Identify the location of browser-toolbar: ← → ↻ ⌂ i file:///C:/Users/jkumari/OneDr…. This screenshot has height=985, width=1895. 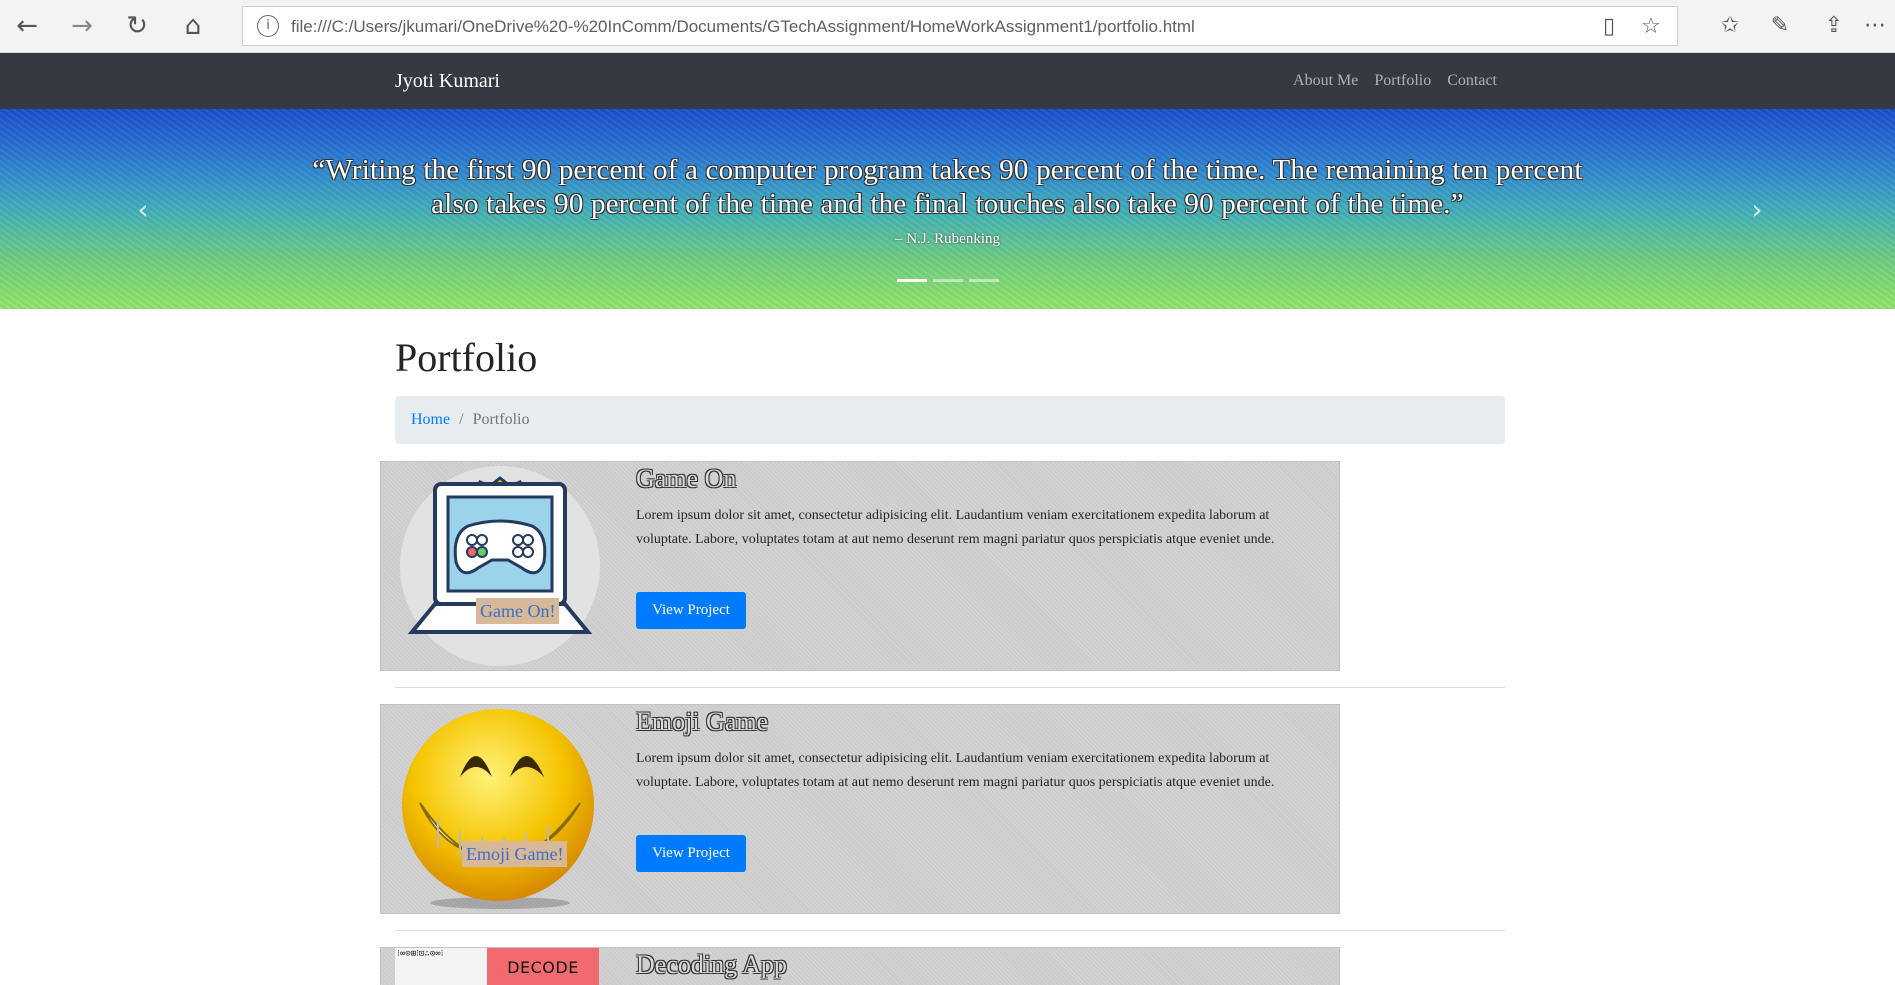
(947, 26).